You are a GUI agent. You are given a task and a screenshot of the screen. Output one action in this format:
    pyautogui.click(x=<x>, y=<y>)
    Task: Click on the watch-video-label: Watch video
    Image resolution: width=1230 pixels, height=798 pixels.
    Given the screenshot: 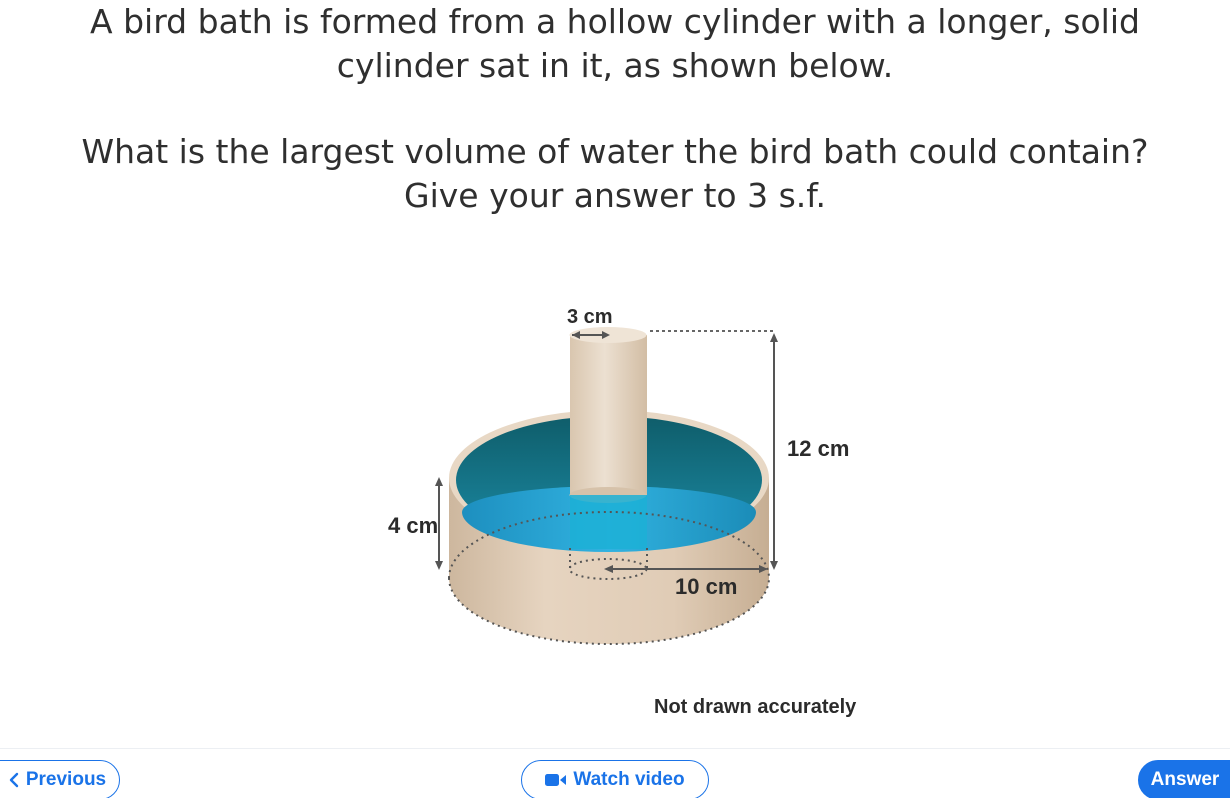 What is the action you would take?
    pyautogui.click(x=629, y=779)
    